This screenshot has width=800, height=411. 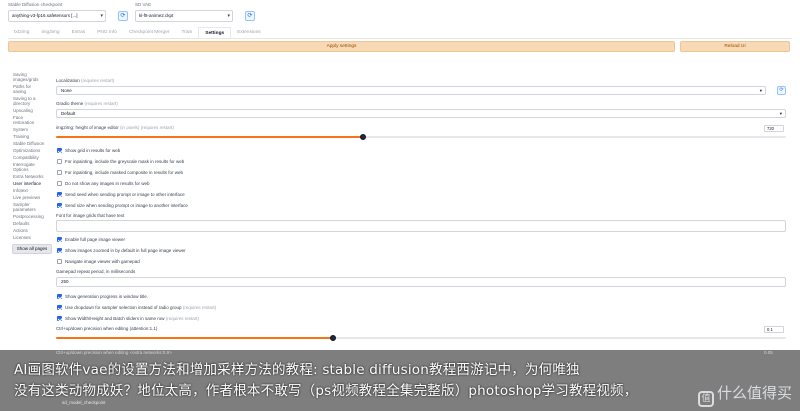 What do you see at coordinates (29, 197) in the screenshot?
I see `sidebar-item-live-previews: Live previews` at bounding box center [29, 197].